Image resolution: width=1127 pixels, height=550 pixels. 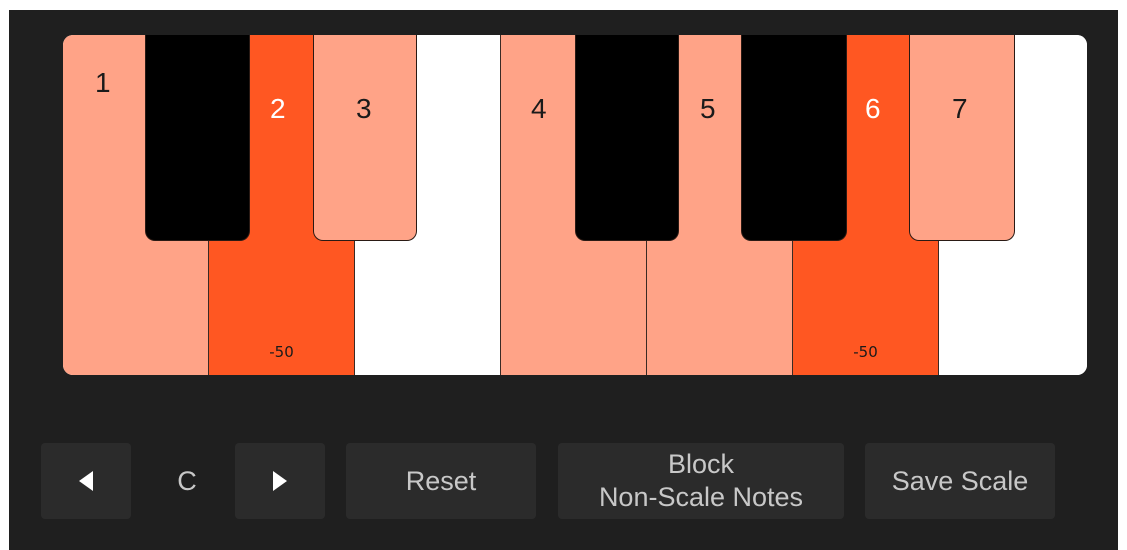 I want to click on black-key-d-sharp: 3, so click(x=365, y=138).